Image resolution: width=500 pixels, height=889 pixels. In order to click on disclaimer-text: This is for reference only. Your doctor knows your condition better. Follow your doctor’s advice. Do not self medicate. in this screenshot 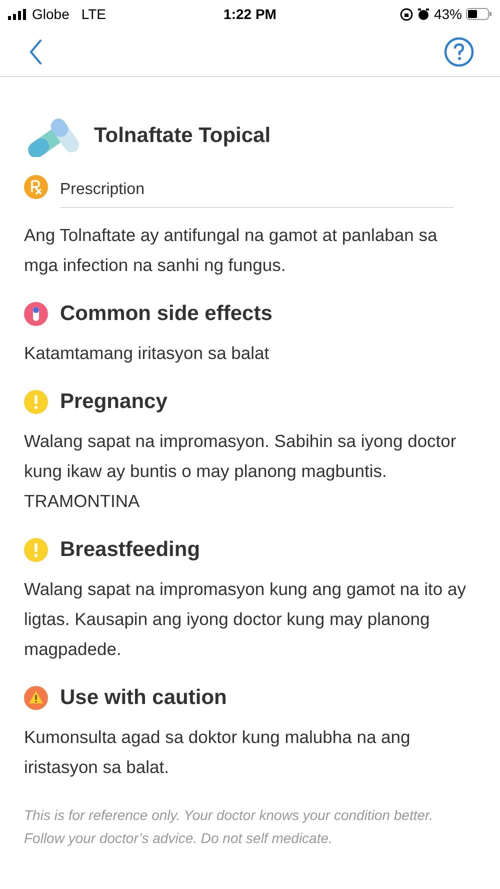, I will do `click(229, 827)`.